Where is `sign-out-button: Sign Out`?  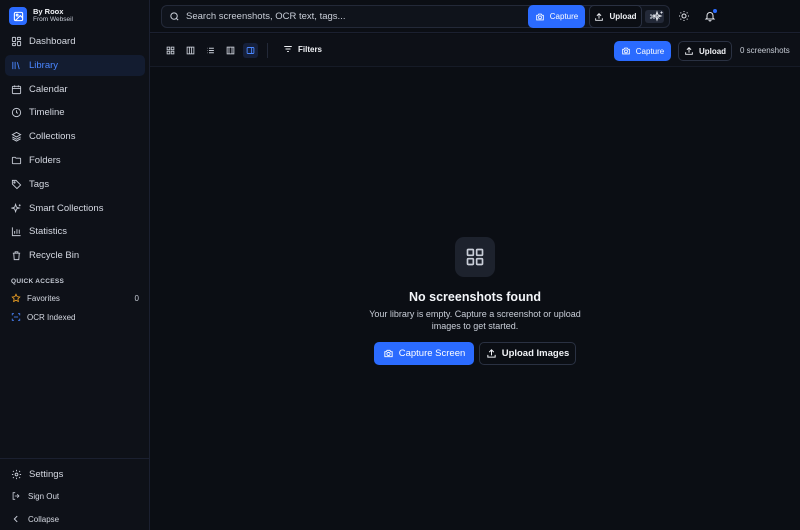 sign-out-button: Sign Out is located at coordinates (35, 496).